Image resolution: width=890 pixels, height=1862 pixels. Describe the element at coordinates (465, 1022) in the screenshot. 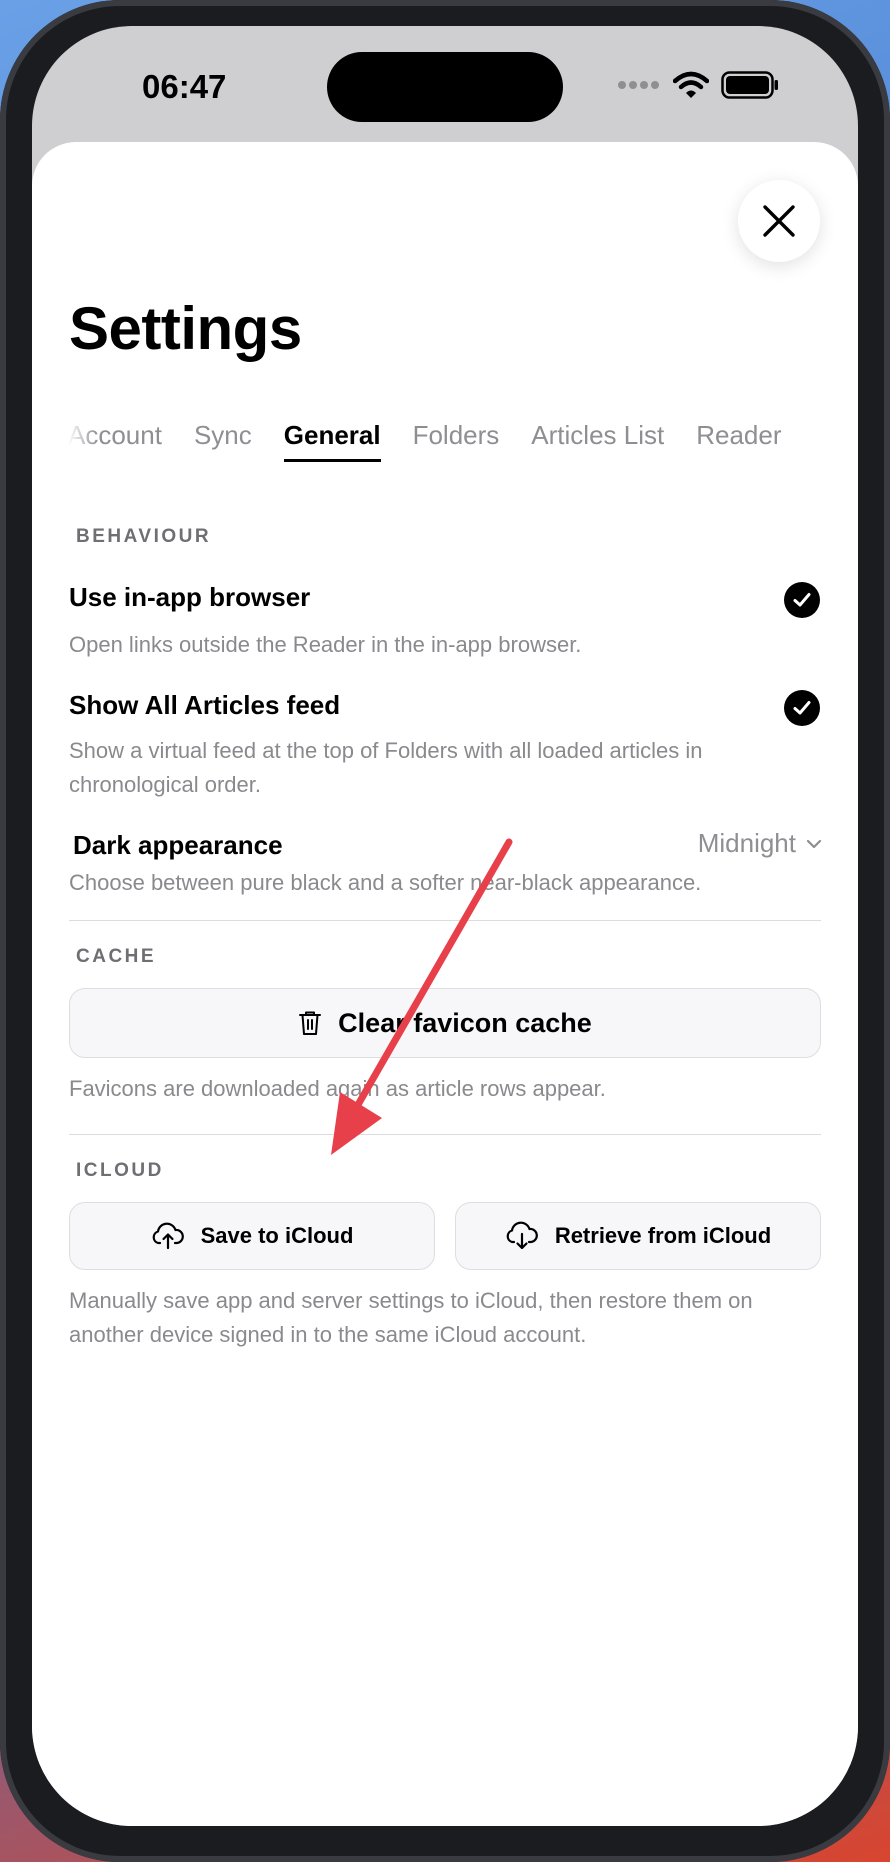

I see `clear-favicon-cache-label: Clear favicon cache` at that location.